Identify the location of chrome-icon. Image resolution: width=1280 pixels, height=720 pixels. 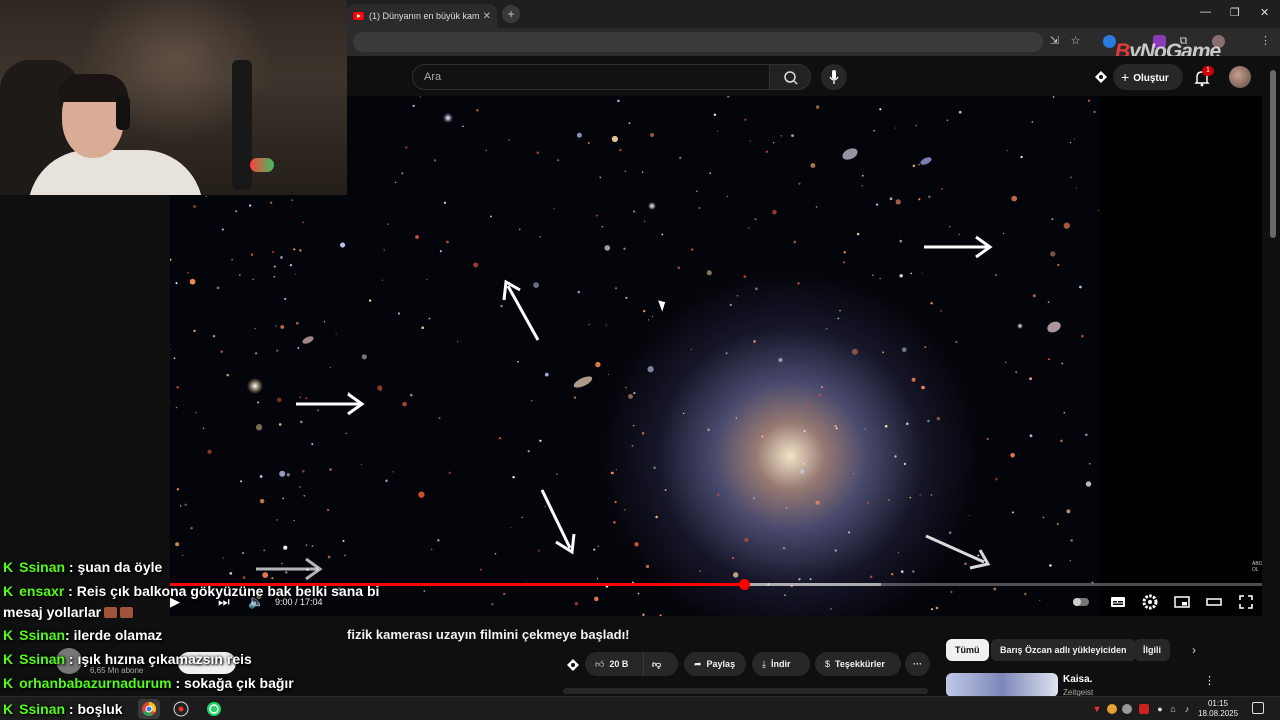
(149, 709).